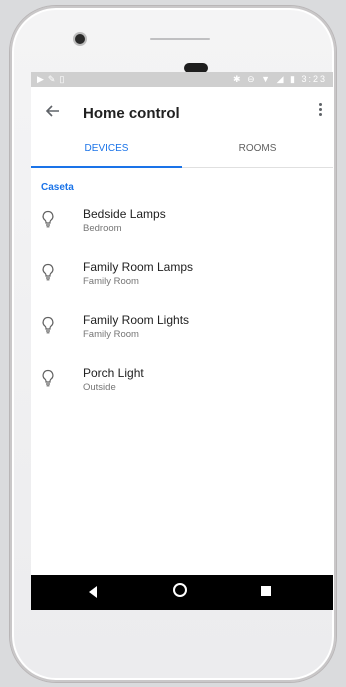  What do you see at coordinates (131, 113) in the screenshot?
I see `page-title: Home control` at bounding box center [131, 113].